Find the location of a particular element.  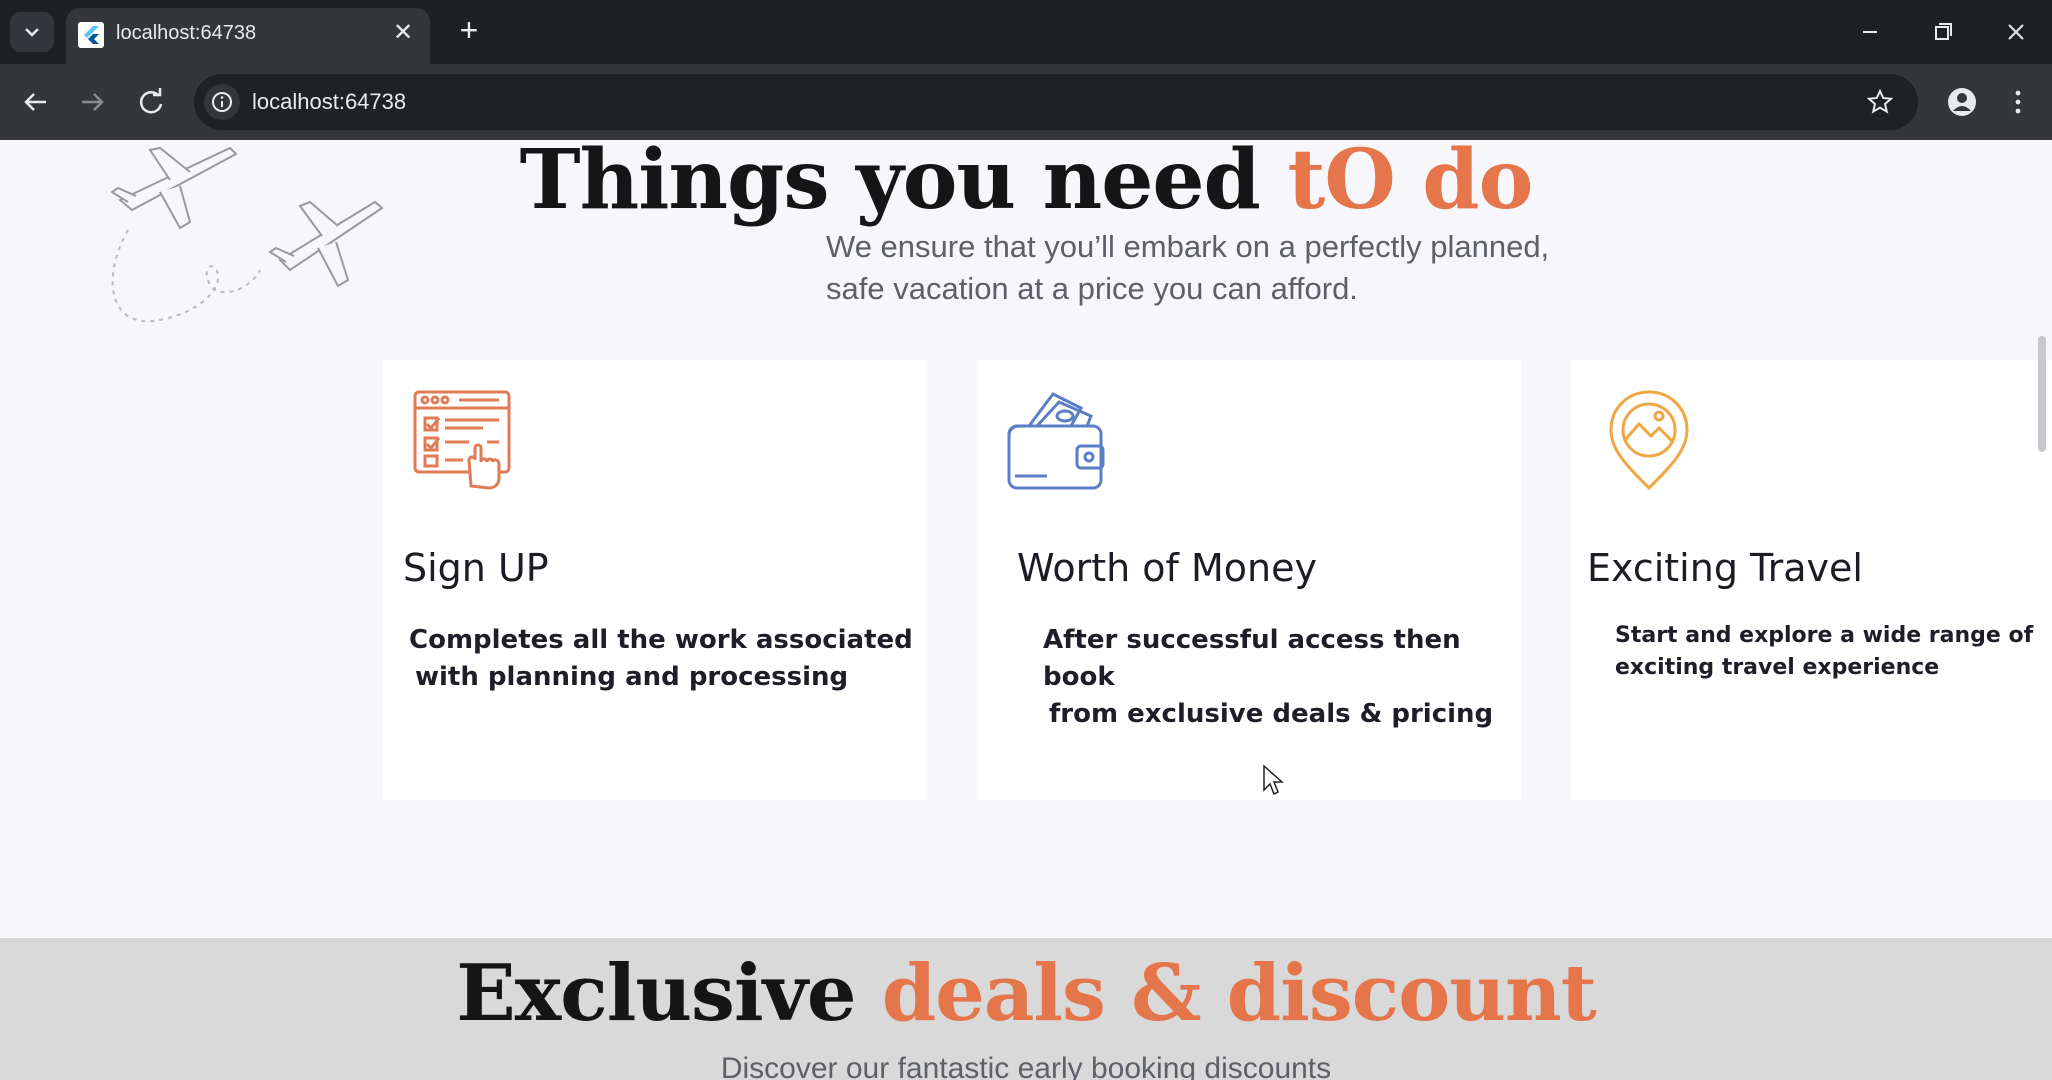

browser-tab-strip: localhost:64738 ✕ + is located at coordinates (1026, 33).